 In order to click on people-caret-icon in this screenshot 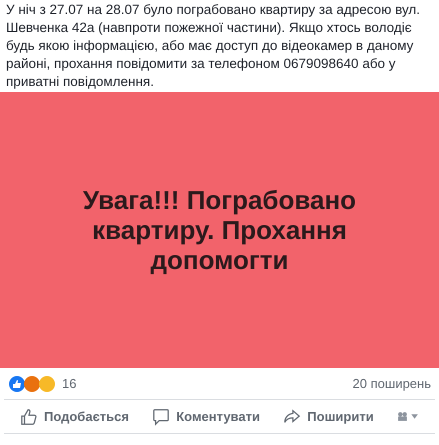, I will do `click(408, 416)`.